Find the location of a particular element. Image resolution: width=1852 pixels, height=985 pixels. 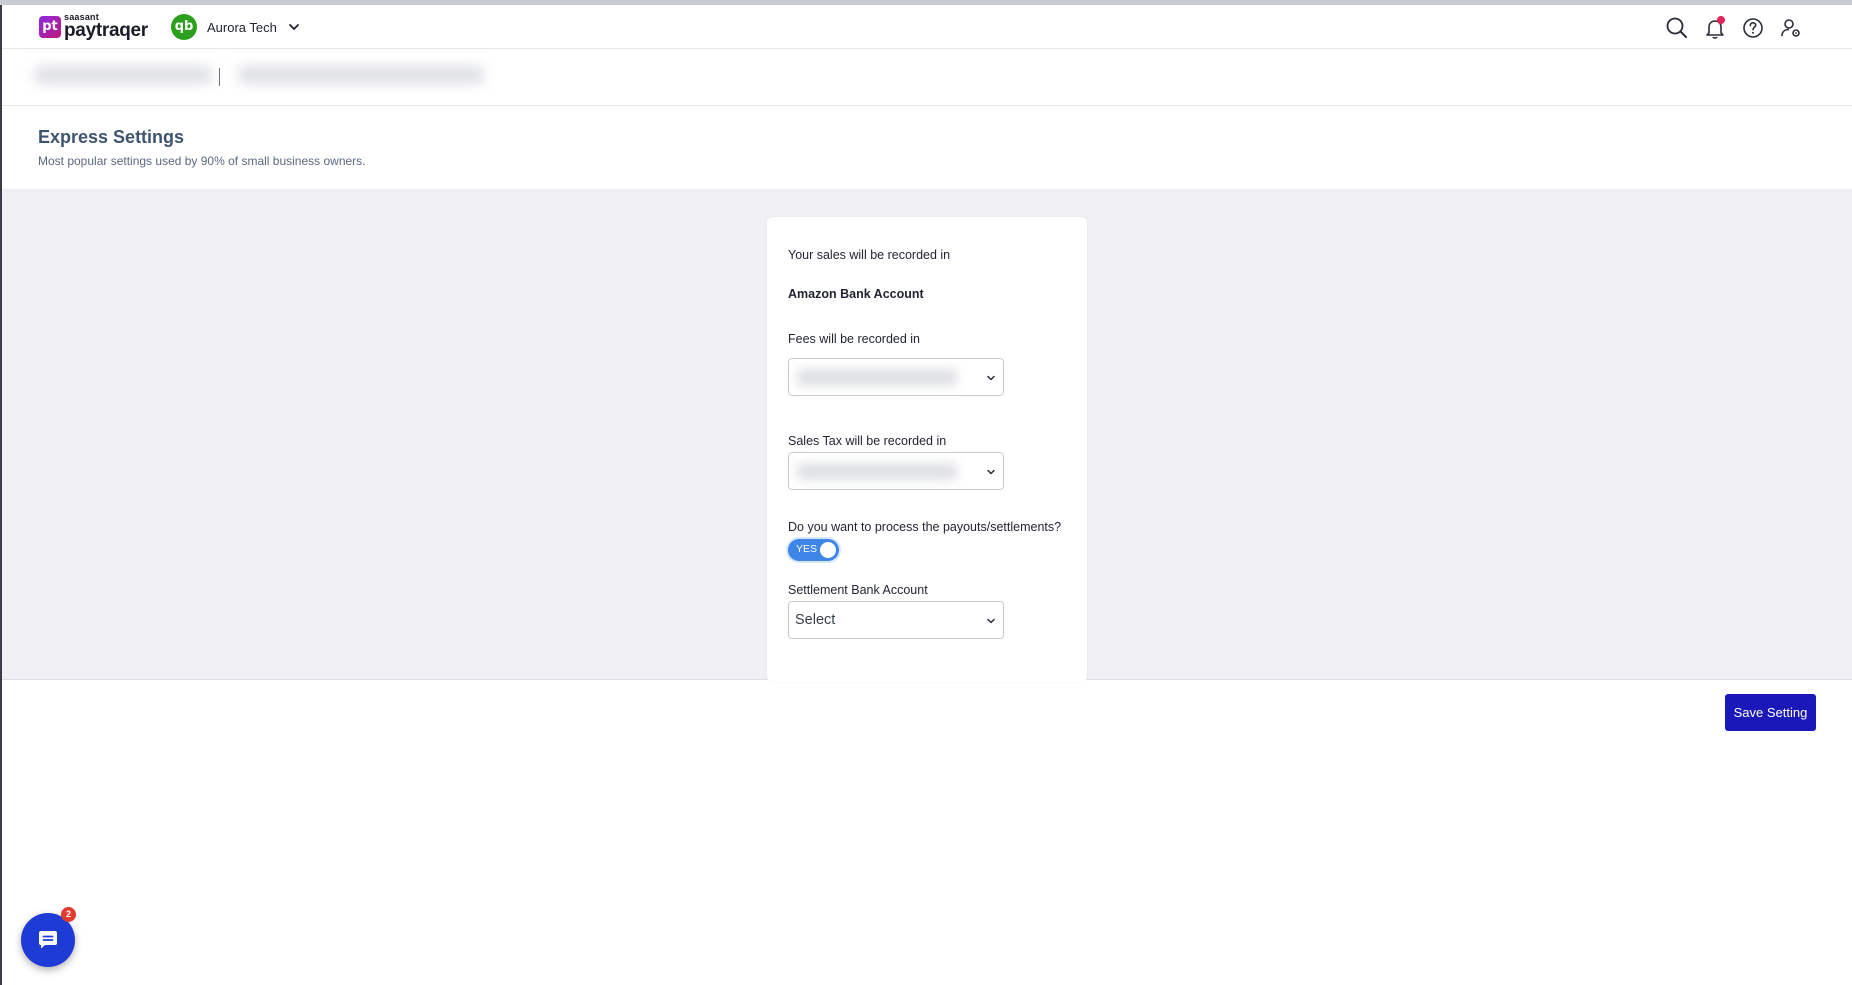

toggle-knob is located at coordinates (828, 550).